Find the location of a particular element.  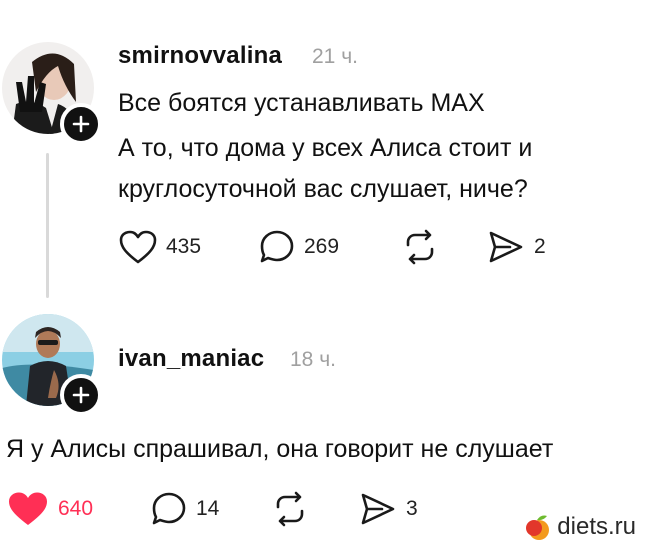

post-text-line: Все боятся устанавливать MAX is located at coordinates (301, 103).